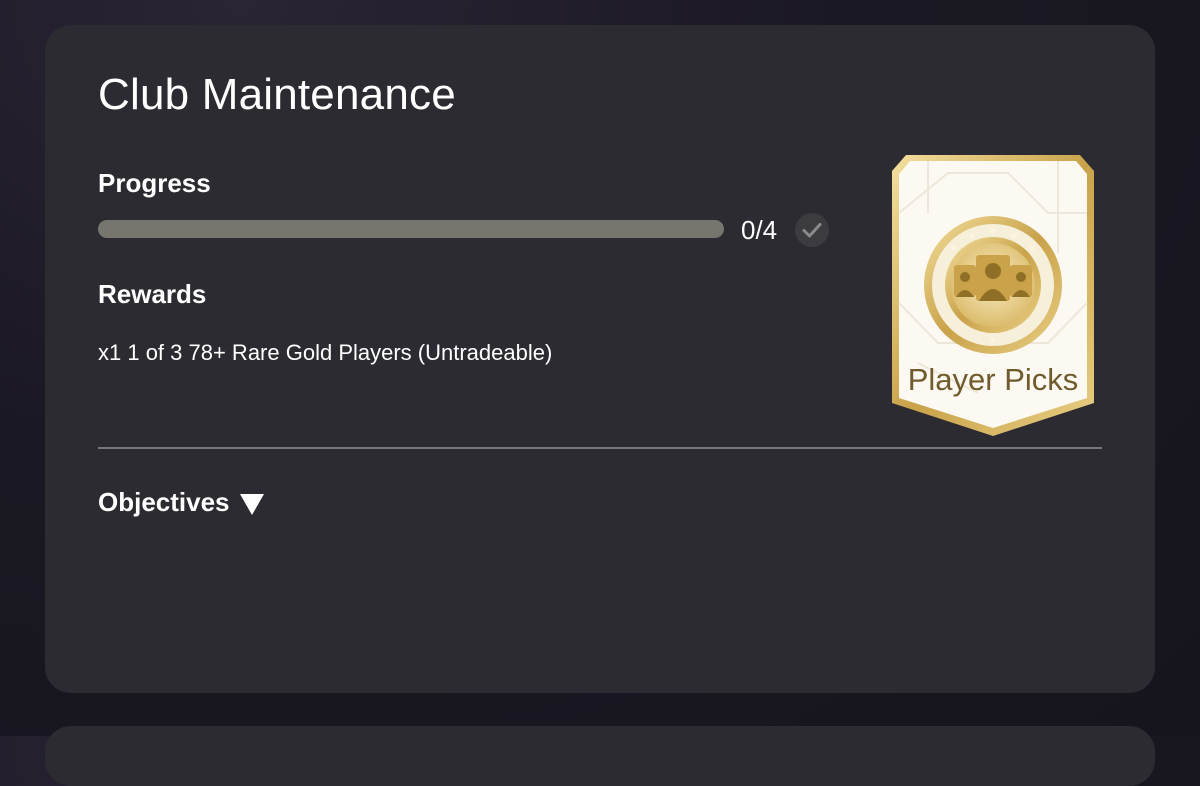 The width and height of the screenshot is (1200, 786). Describe the element at coordinates (251, 504) in the screenshot. I see `triangle-down-icon` at that location.